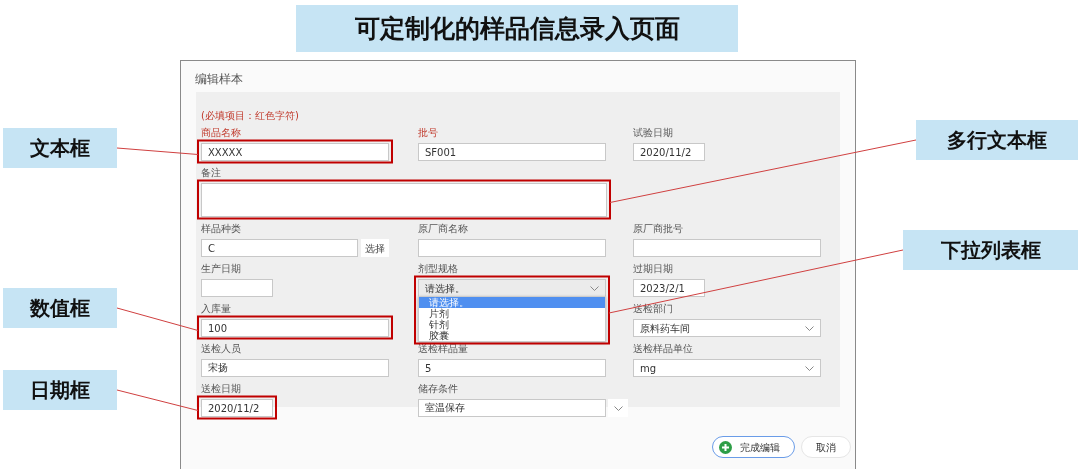 The image size is (1080, 469). Describe the element at coordinates (211, 172) in the screenshot. I see `field-label: 备注` at that location.